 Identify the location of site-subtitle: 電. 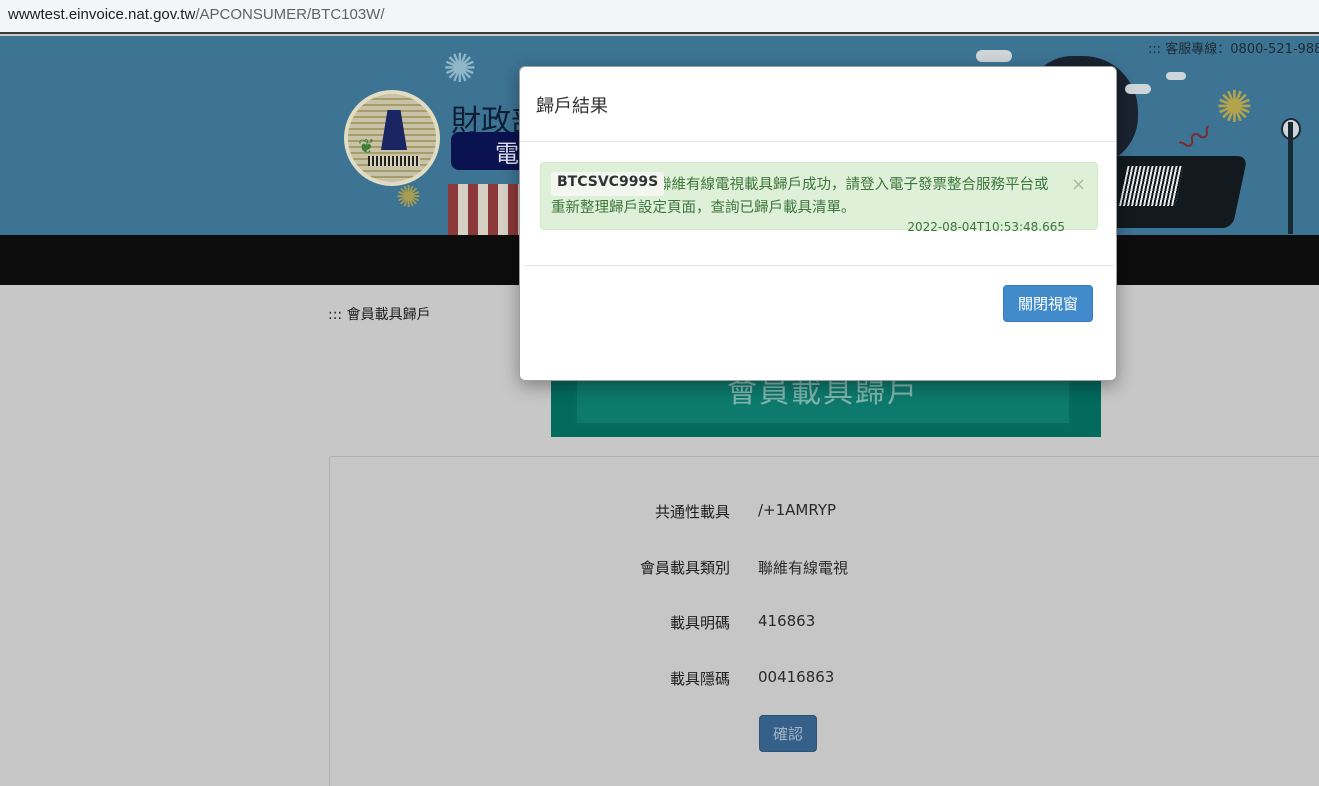
(507, 154).